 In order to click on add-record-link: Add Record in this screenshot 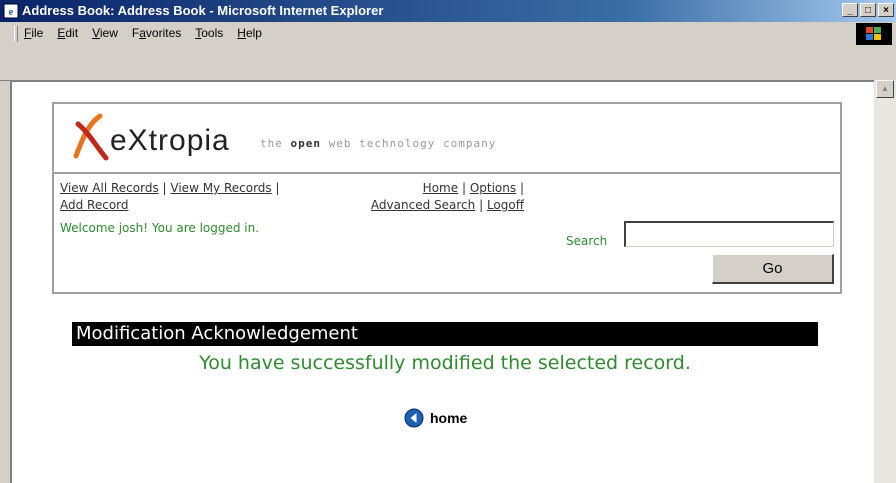, I will do `click(94, 205)`.